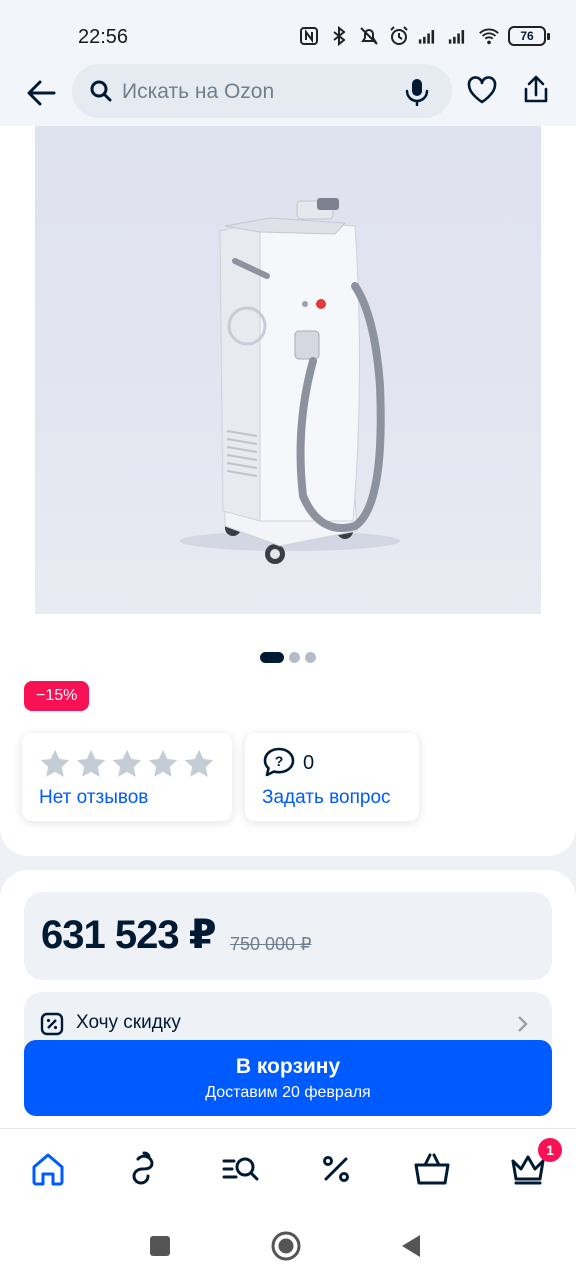 This screenshot has height=1280, width=576. What do you see at coordinates (198, 91) in the screenshot?
I see `search-placeholder: Искать на Ozon` at bounding box center [198, 91].